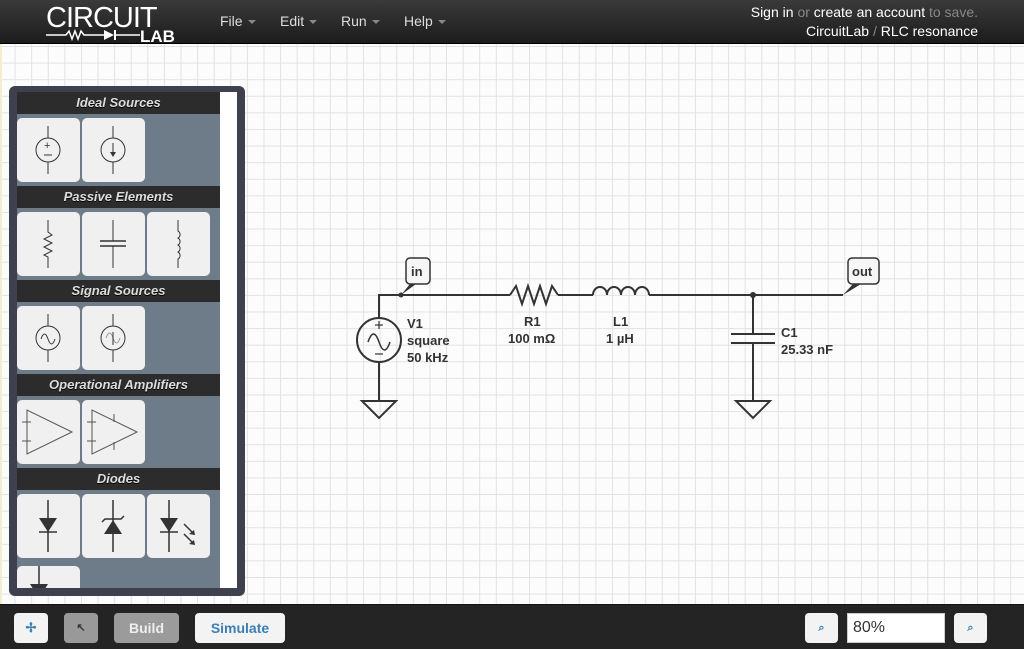 The image size is (1024, 649). I want to click on current-source-icon, so click(113, 150).